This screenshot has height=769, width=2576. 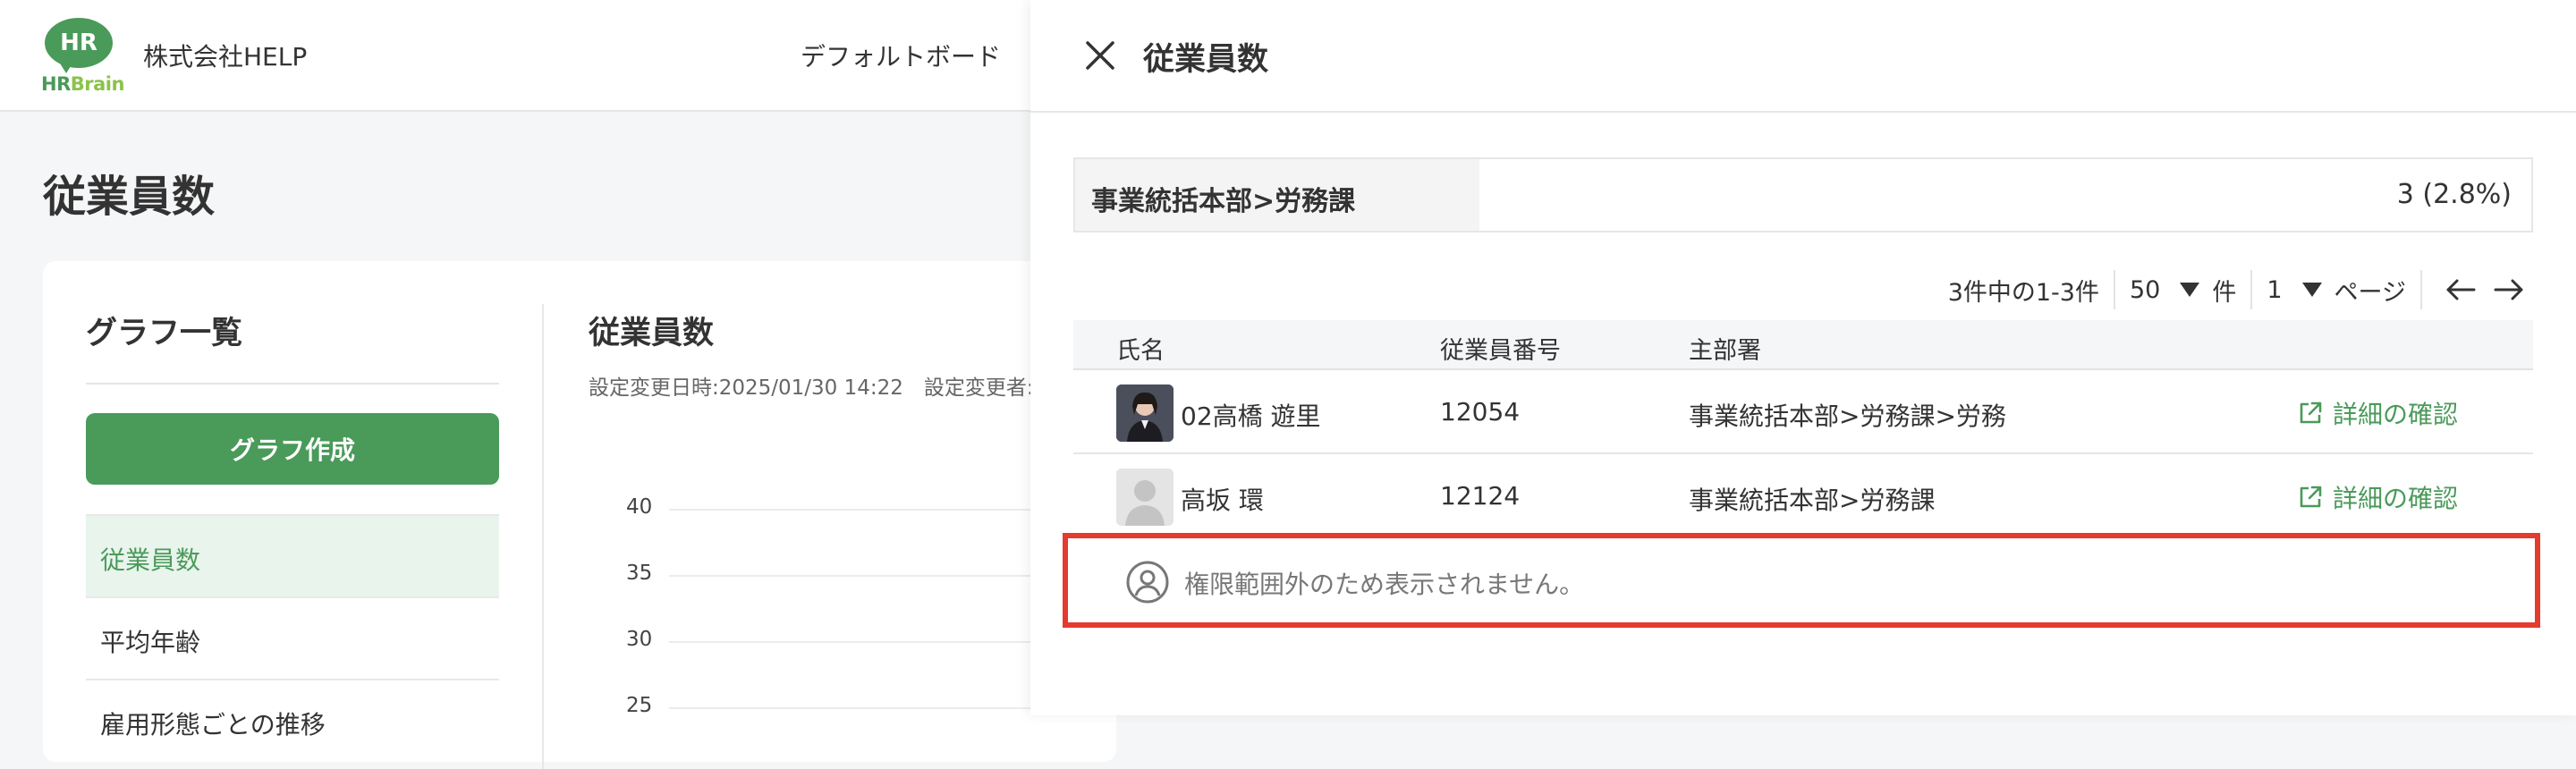 What do you see at coordinates (2454, 195) in the screenshot?
I see `summary-count: 3 (2.8%)` at bounding box center [2454, 195].